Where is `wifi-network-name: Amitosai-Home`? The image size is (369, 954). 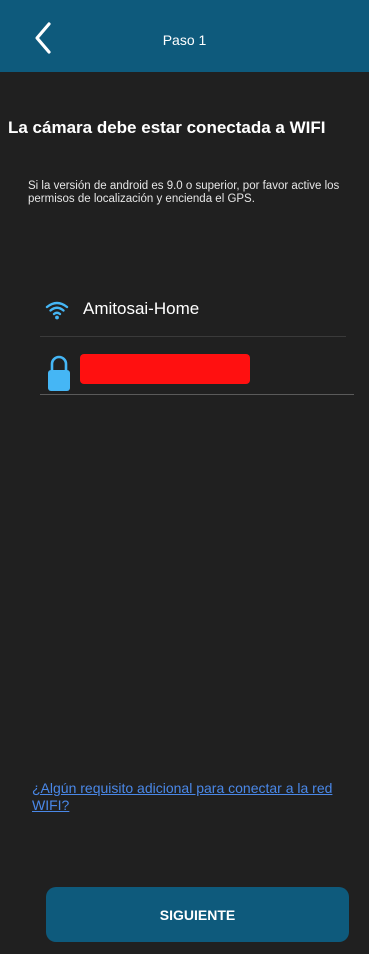 wifi-network-name: Amitosai-Home is located at coordinates (141, 308).